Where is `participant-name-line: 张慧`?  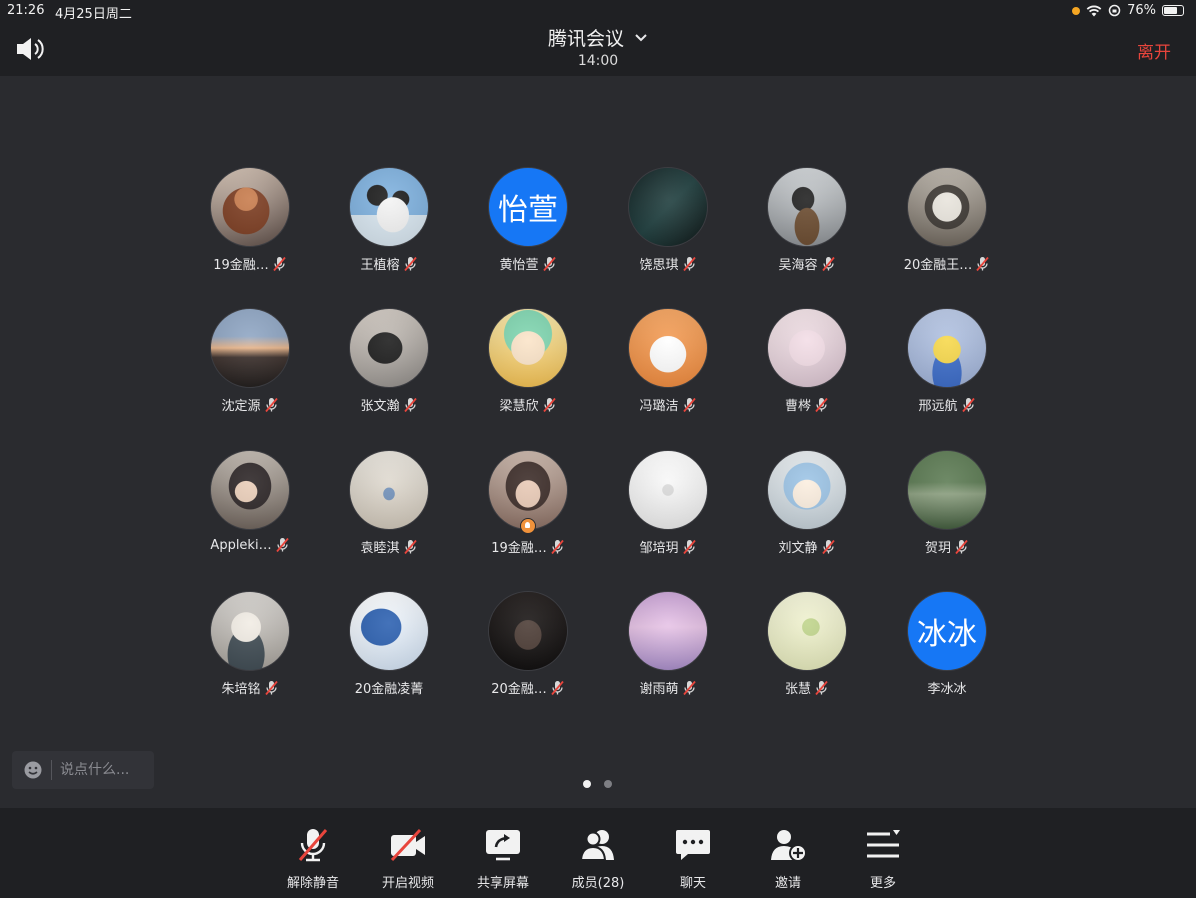
participant-name-line: 张慧 is located at coordinates (807, 687).